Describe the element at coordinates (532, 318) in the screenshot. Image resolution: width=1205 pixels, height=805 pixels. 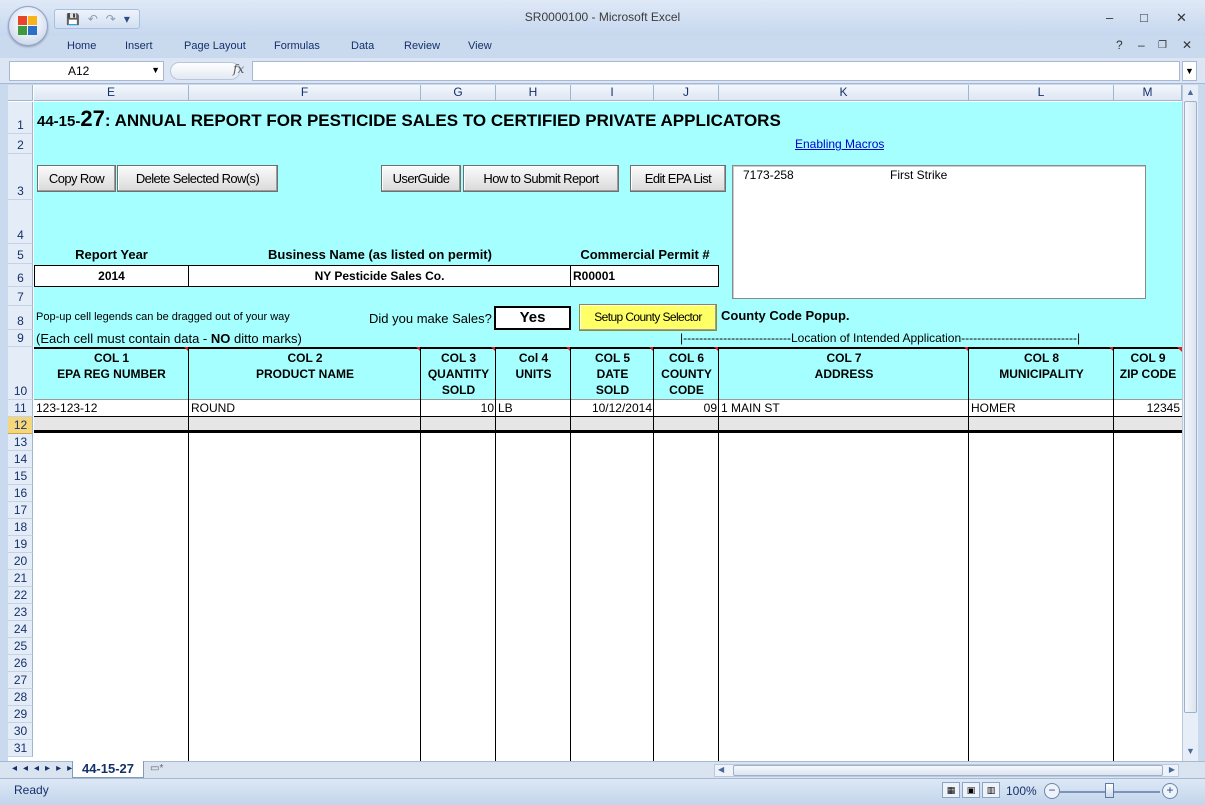
I see `sales-yes-input: Yes` at that location.